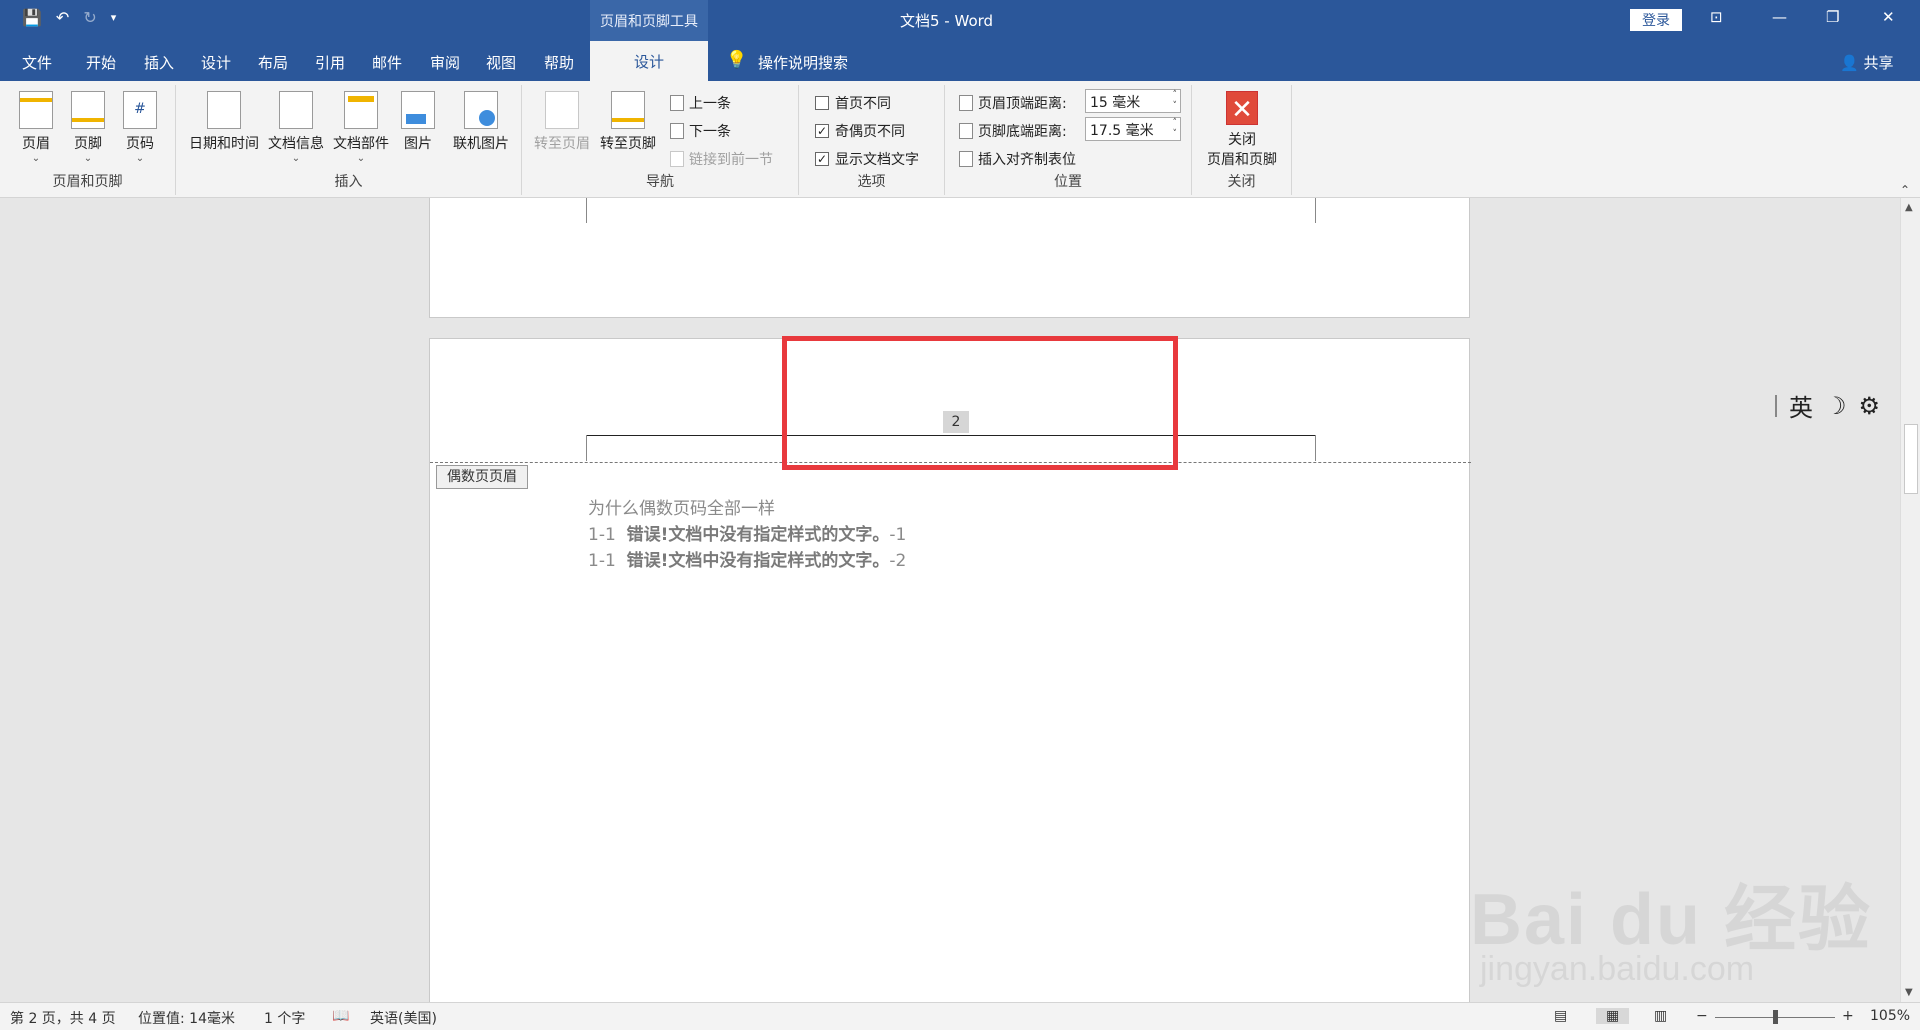 This screenshot has width=1920, height=1030. What do you see at coordinates (1716, 17) in the screenshot?
I see `ribbon-display-icon: ⊡` at bounding box center [1716, 17].